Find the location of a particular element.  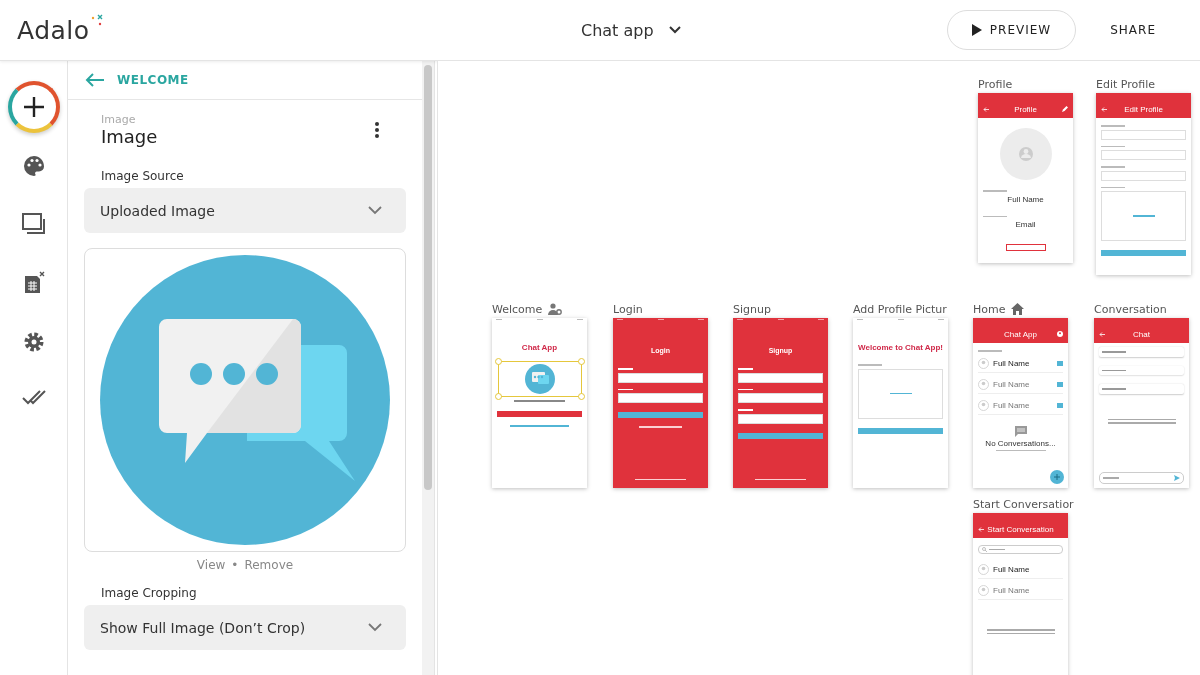

play-icon is located at coordinates (976, 30).